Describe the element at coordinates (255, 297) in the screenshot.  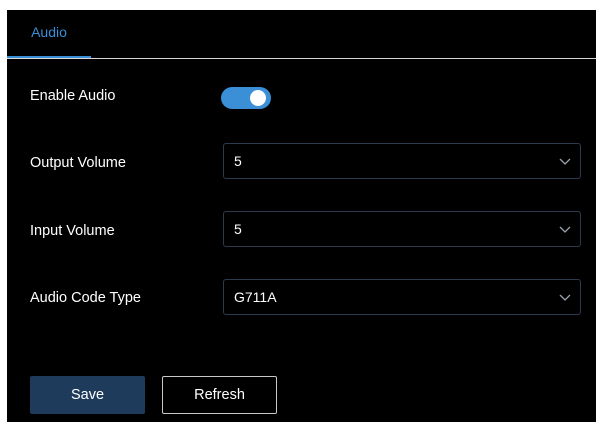
I see `audio-code-type-value: G711A` at that location.